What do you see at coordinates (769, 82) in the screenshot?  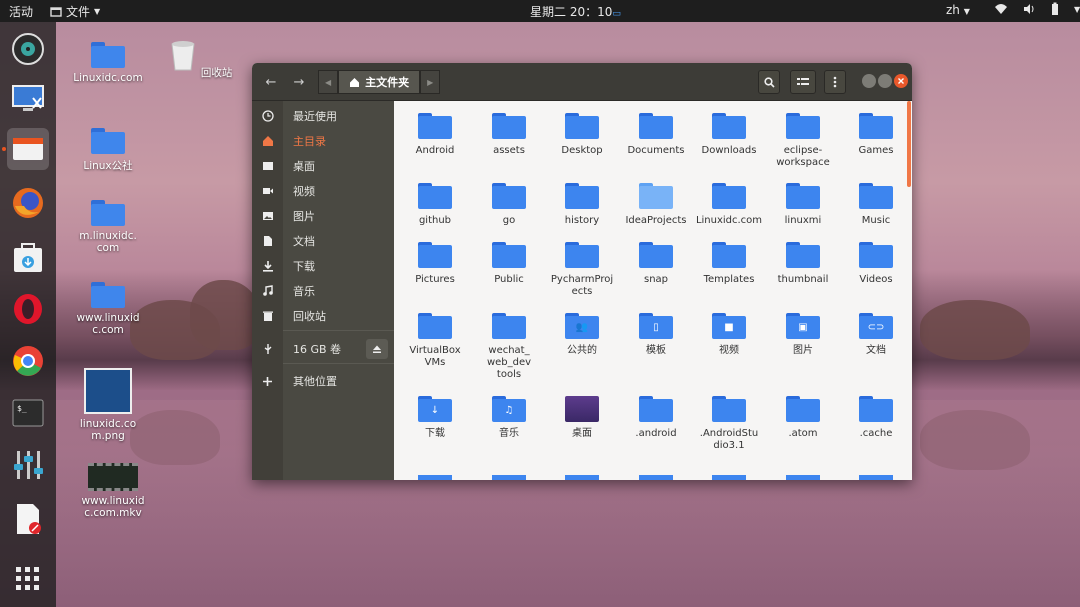 I see `search-button` at bounding box center [769, 82].